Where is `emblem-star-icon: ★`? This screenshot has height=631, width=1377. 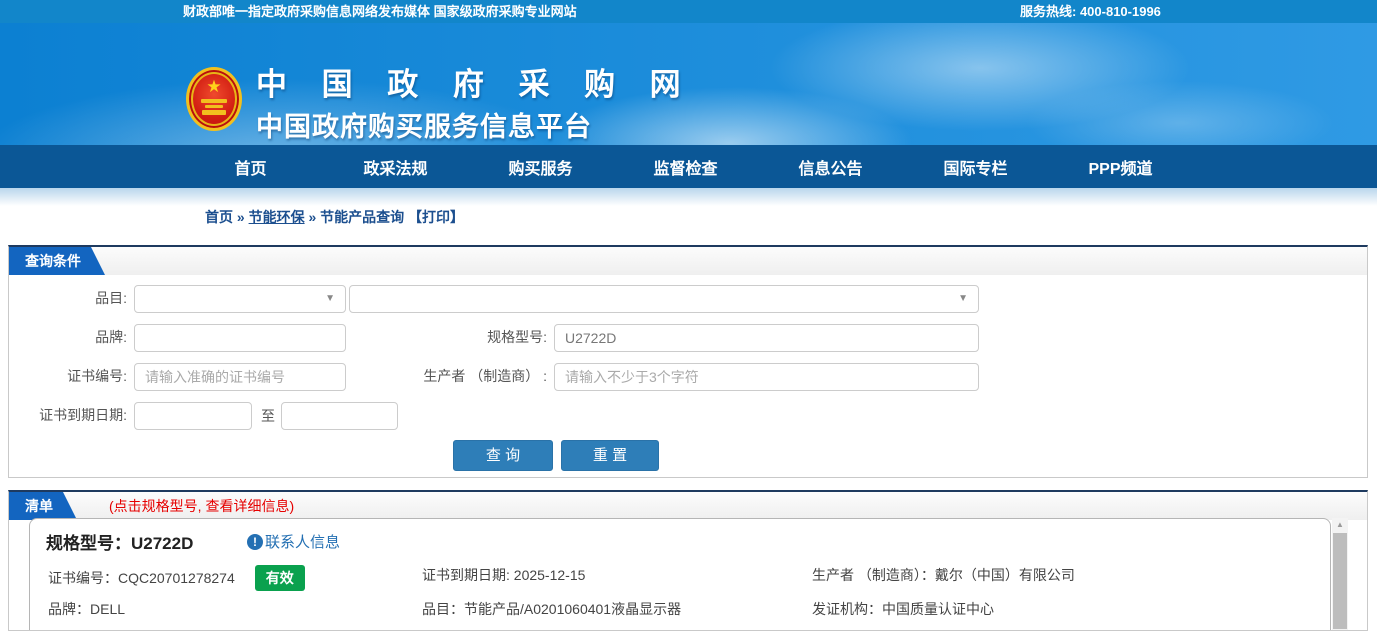 emblem-star-icon: ★ is located at coordinates (214, 86).